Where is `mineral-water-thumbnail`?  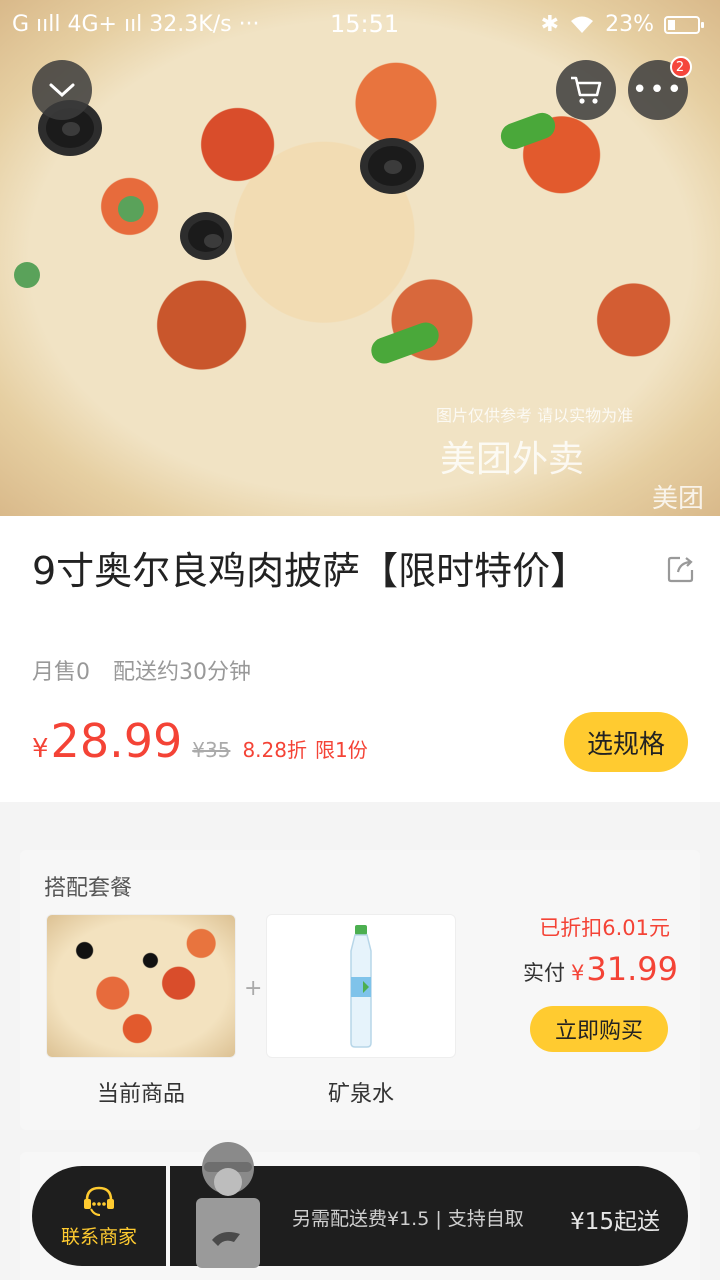 mineral-water-thumbnail is located at coordinates (361, 986).